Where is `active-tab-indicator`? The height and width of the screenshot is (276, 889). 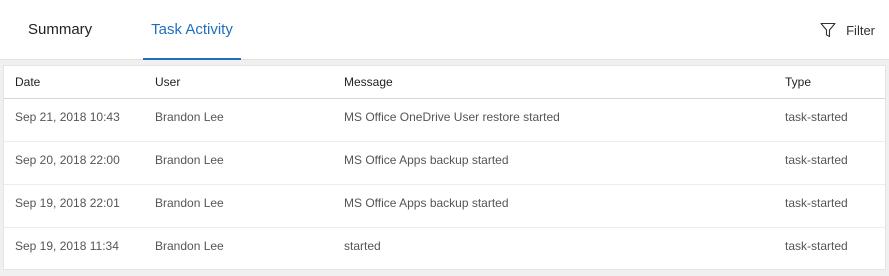
active-tab-indicator is located at coordinates (192, 59).